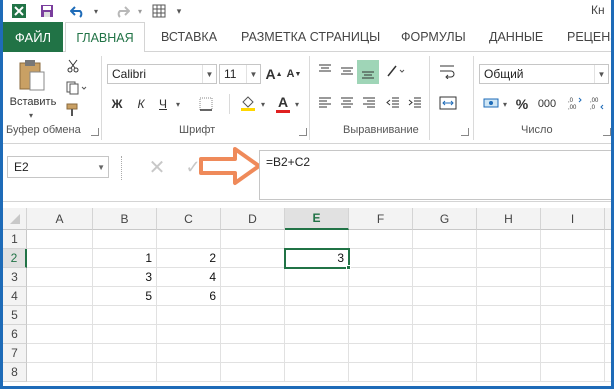 The height and width of the screenshot is (389, 614). What do you see at coordinates (125, 219) in the screenshot?
I see `column-header-b: B` at bounding box center [125, 219].